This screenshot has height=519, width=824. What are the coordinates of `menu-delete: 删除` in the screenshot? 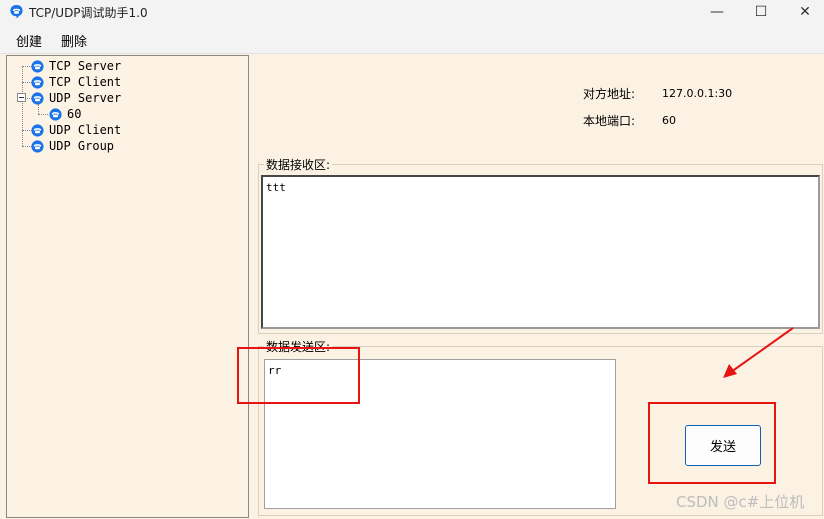 It's located at (74, 40).